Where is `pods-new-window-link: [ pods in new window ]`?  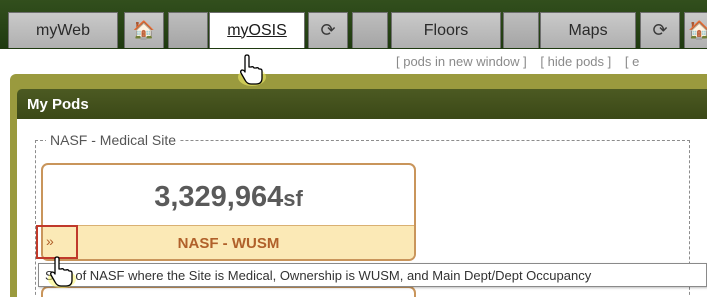 pods-new-window-link: [ pods in new window ] is located at coordinates (461, 61).